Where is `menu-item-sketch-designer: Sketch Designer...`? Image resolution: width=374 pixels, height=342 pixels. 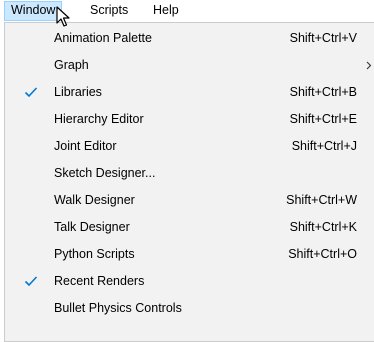 menu-item-sketch-designer: Sketch Designer... is located at coordinates (189, 173).